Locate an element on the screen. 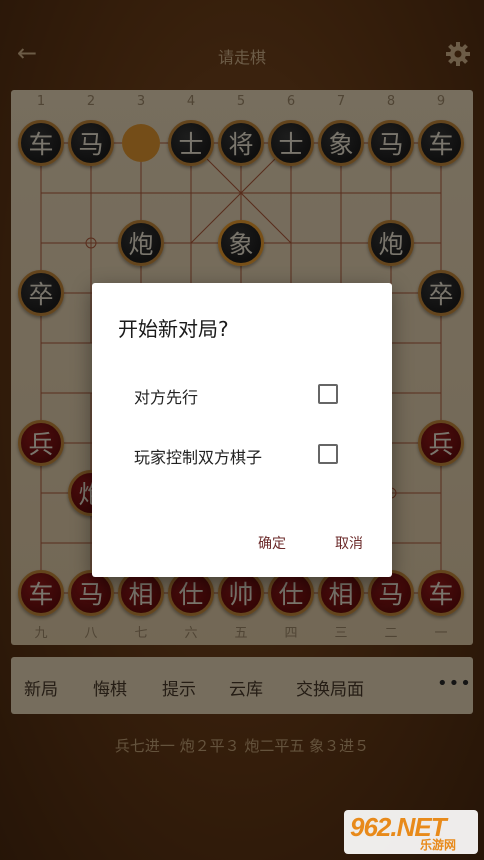 This screenshot has width=484, height=860. control-both-label: 玩家控制双方棋子 is located at coordinates (198, 457).